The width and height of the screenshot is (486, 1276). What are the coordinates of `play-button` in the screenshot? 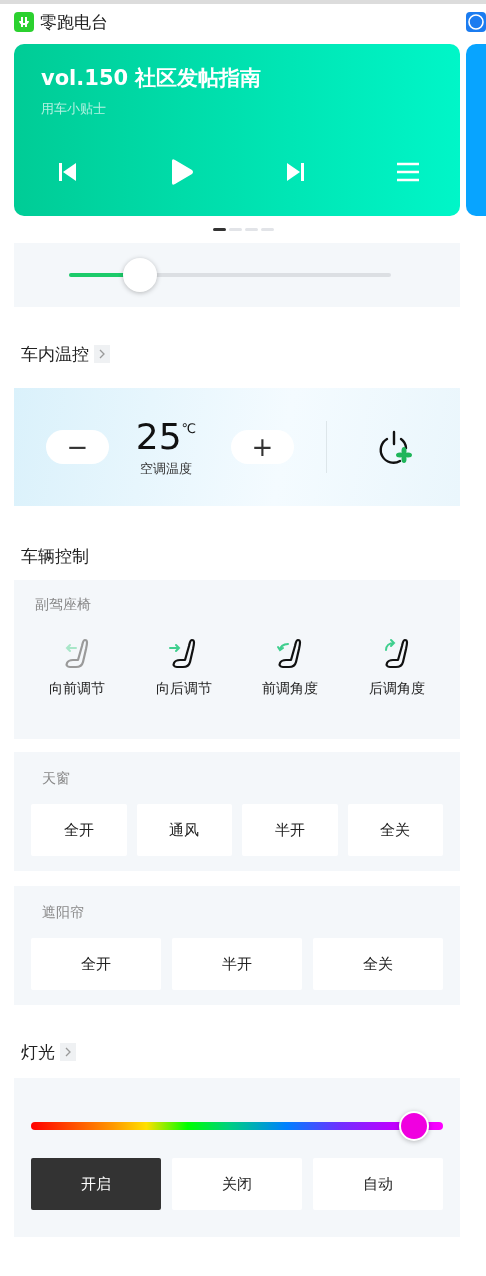 It's located at (181, 172).